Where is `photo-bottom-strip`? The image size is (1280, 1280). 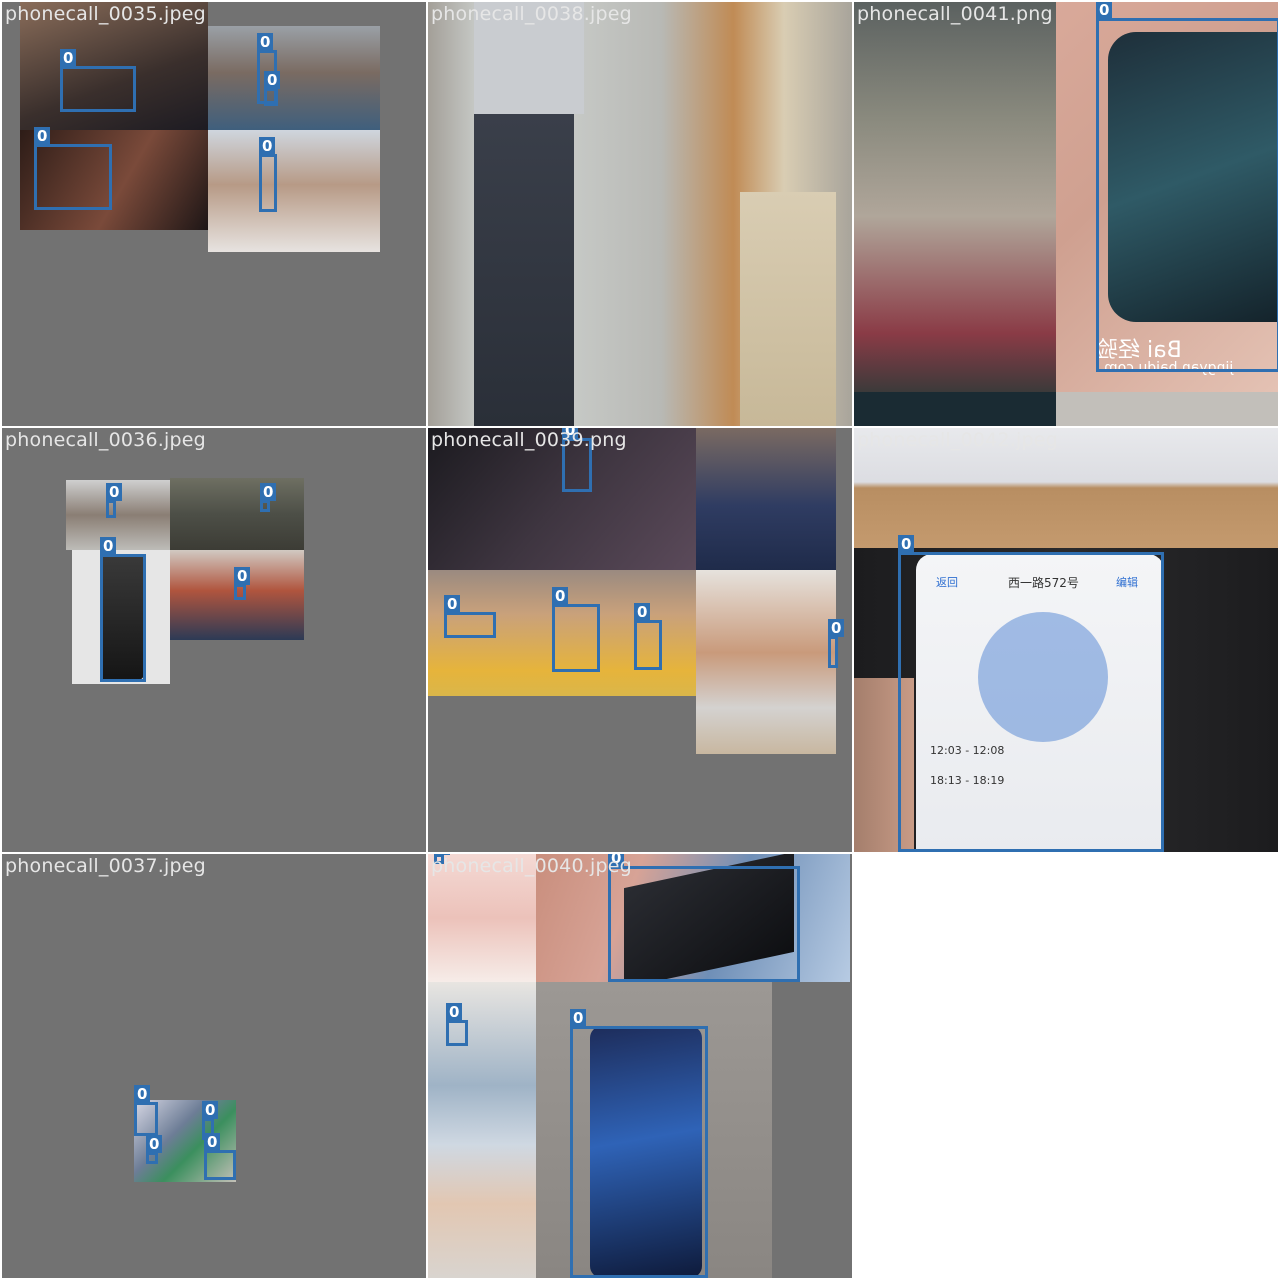
photo-bottom-strip is located at coordinates (1167, 409).